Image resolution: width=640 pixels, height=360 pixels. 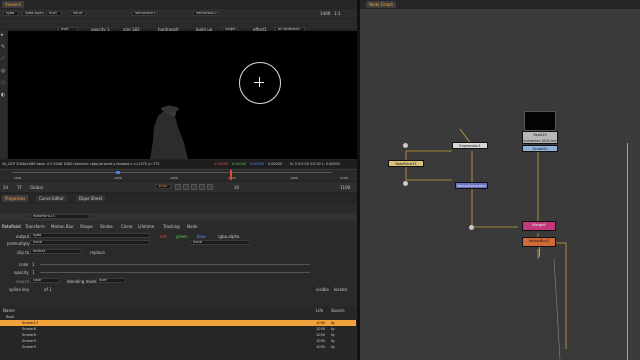 I want to click on brush-tool-icon: ⟋, so click(x=3, y=59).